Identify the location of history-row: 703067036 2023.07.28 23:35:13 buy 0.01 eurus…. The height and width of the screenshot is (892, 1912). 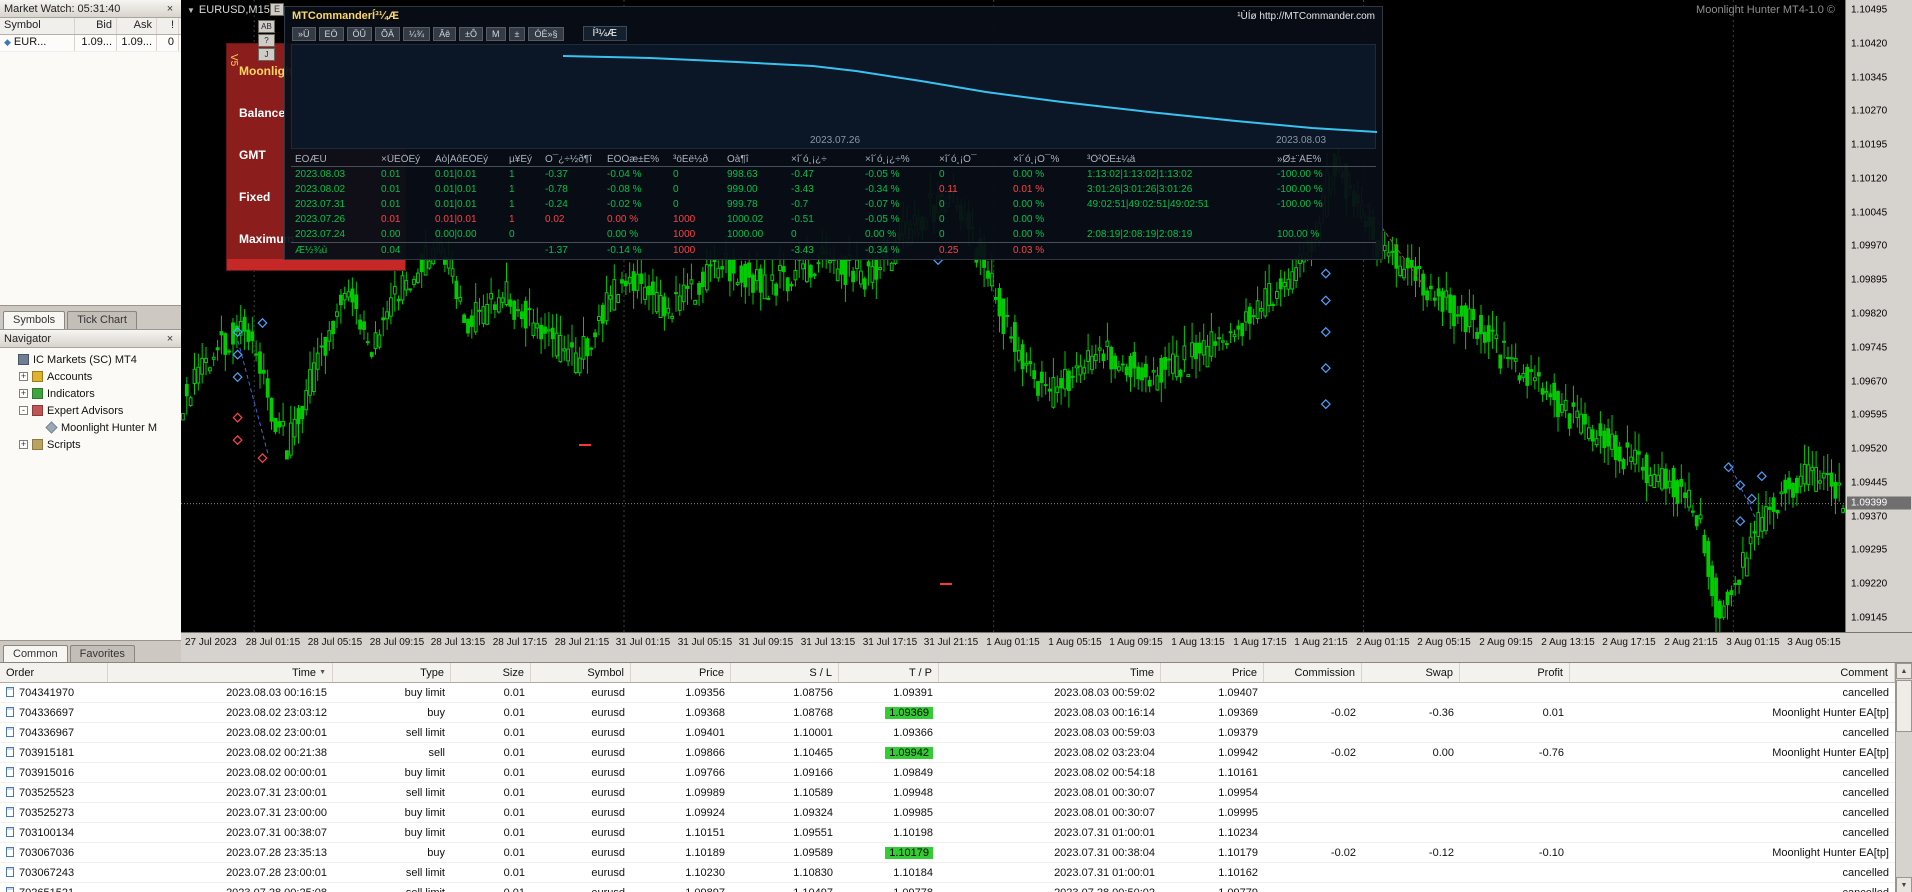
(956, 853).